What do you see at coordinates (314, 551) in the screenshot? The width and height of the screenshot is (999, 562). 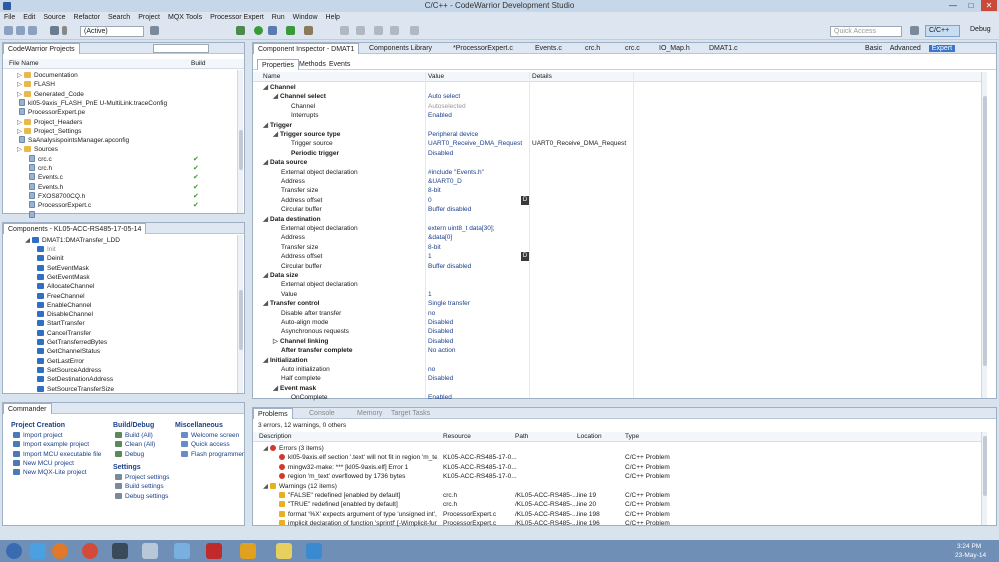 I see `network-app-icon` at bounding box center [314, 551].